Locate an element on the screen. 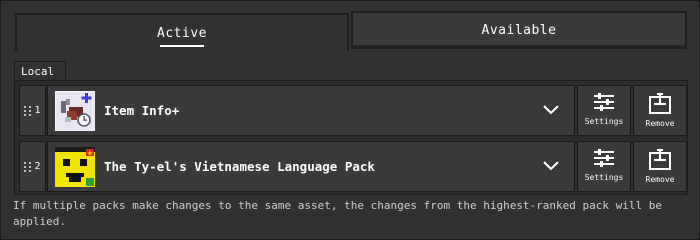 The image size is (700, 240). pack-title: The Ty-el's Vietnamese Language Pack is located at coordinates (239, 166).